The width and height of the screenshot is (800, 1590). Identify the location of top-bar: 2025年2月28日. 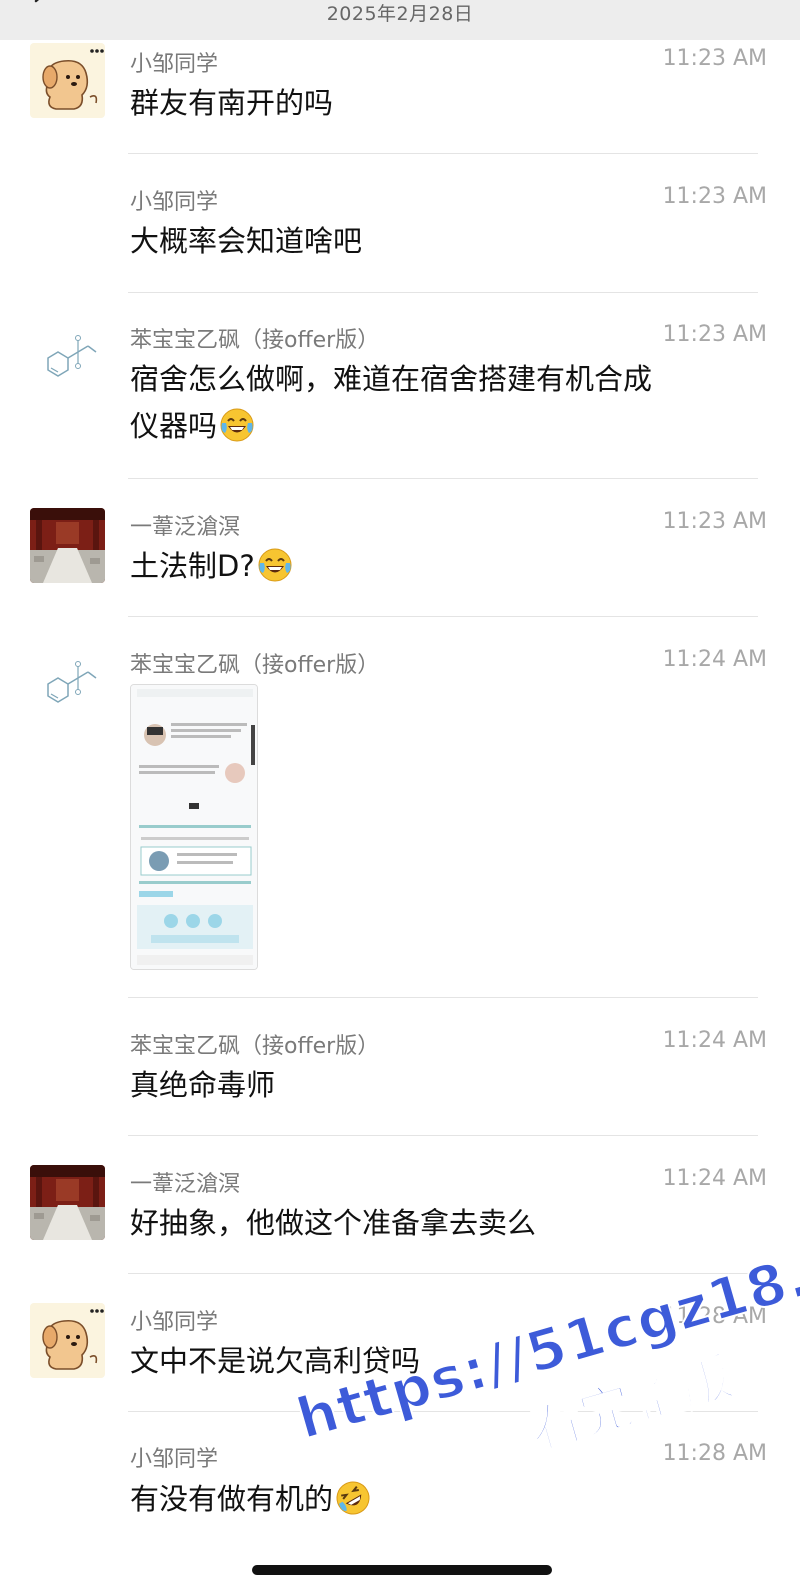
(400, 20).